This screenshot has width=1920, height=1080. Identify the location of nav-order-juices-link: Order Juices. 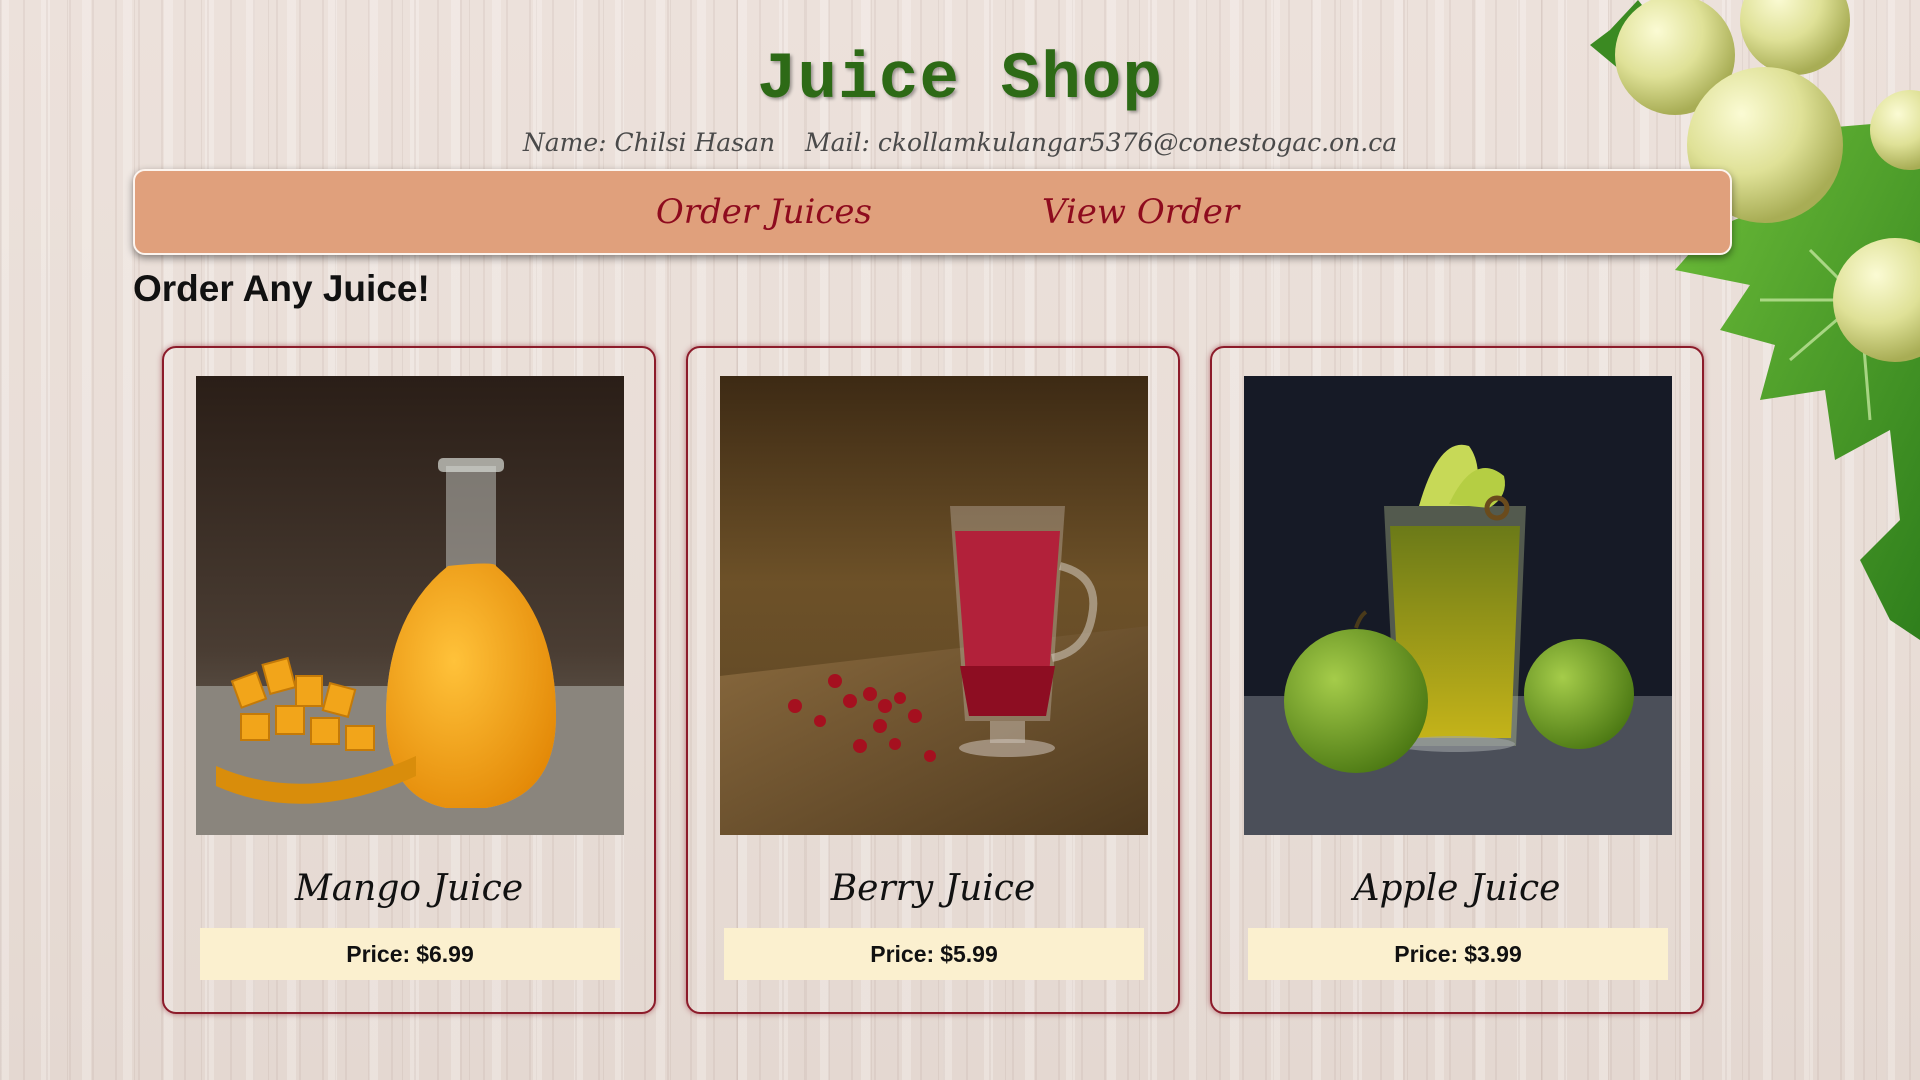
(764, 212).